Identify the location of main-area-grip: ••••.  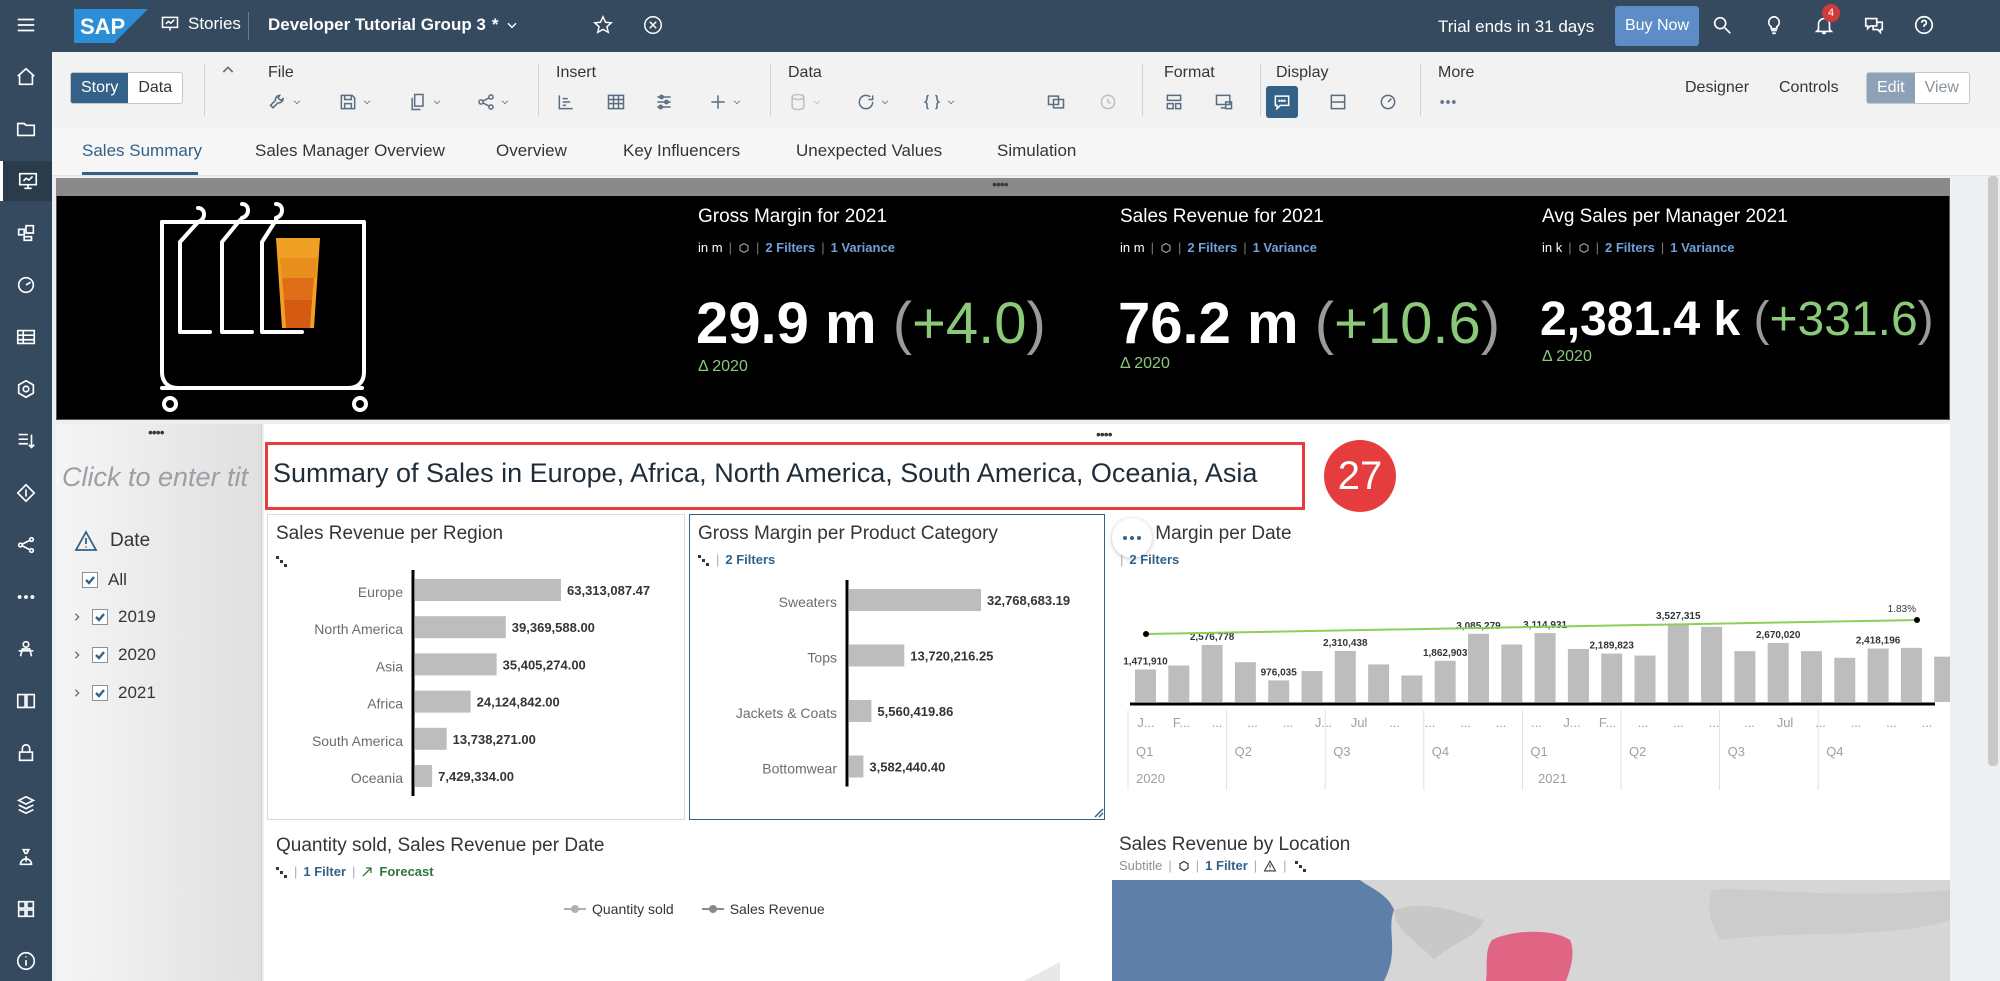
(1104, 434).